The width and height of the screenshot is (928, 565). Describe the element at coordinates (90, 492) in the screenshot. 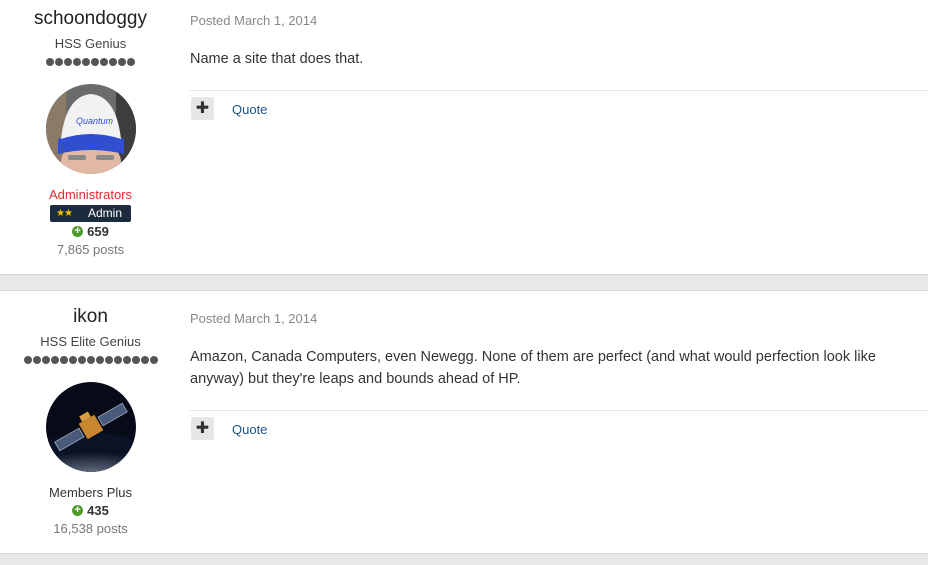

I see `author-group: Members Plus` at that location.